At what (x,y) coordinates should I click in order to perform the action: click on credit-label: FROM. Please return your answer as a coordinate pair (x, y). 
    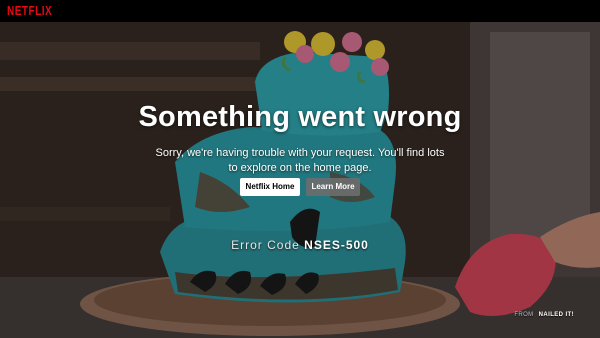
    Looking at the image, I should click on (524, 315).